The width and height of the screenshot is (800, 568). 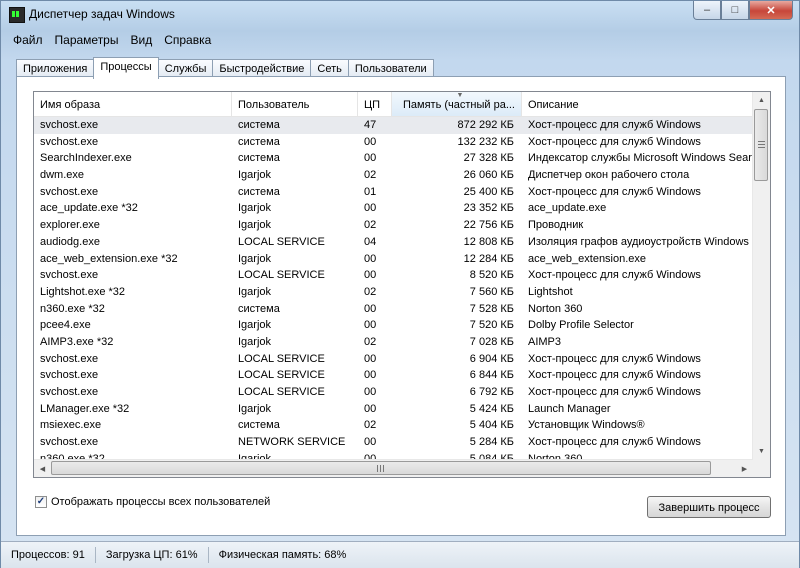 What do you see at coordinates (488, 258) in the screenshot?
I see `cell-memory: 12 284 КБ` at bounding box center [488, 258].